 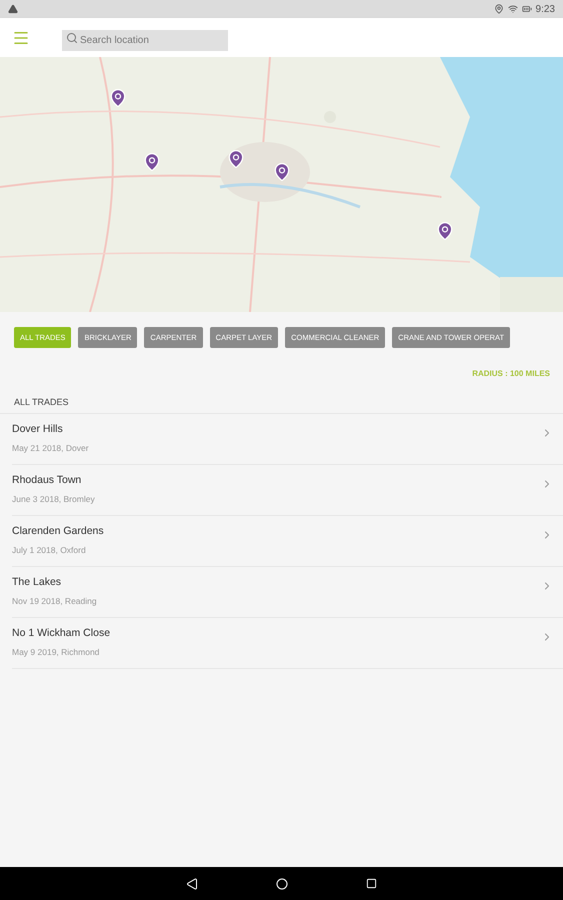 What do you see at coordinates (56, 652) in the screenshot?
I see `item-subtitle: May 9 2019, Richmond` at bounding box center [56, 652].